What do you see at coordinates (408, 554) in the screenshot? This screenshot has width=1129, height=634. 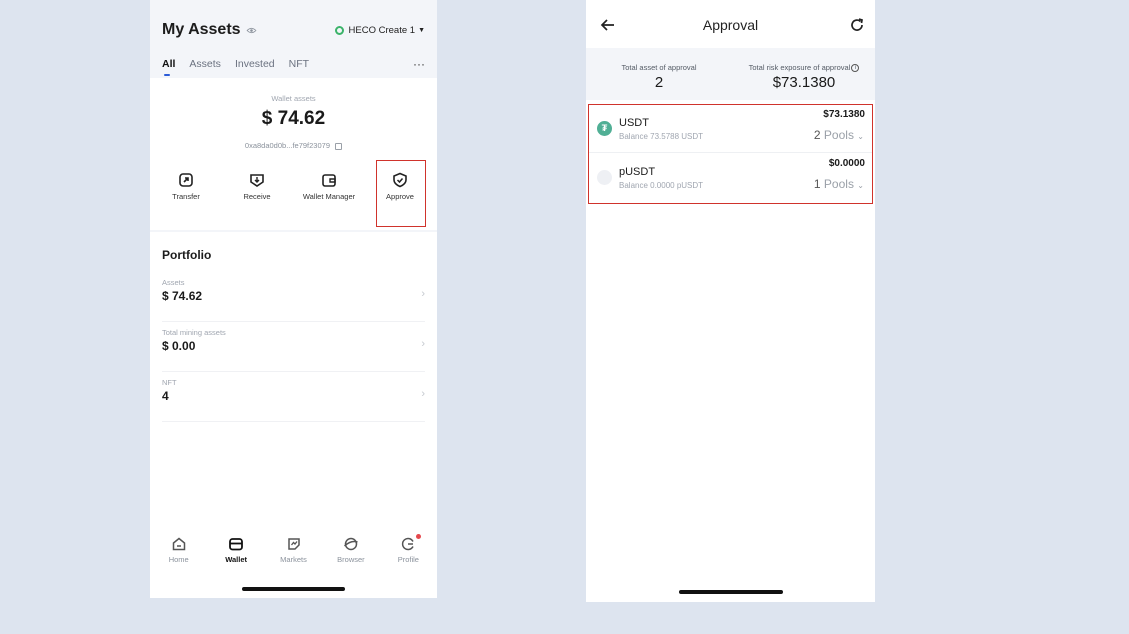 I see `nav-profile: Profile` at bounding box center [408, 554].